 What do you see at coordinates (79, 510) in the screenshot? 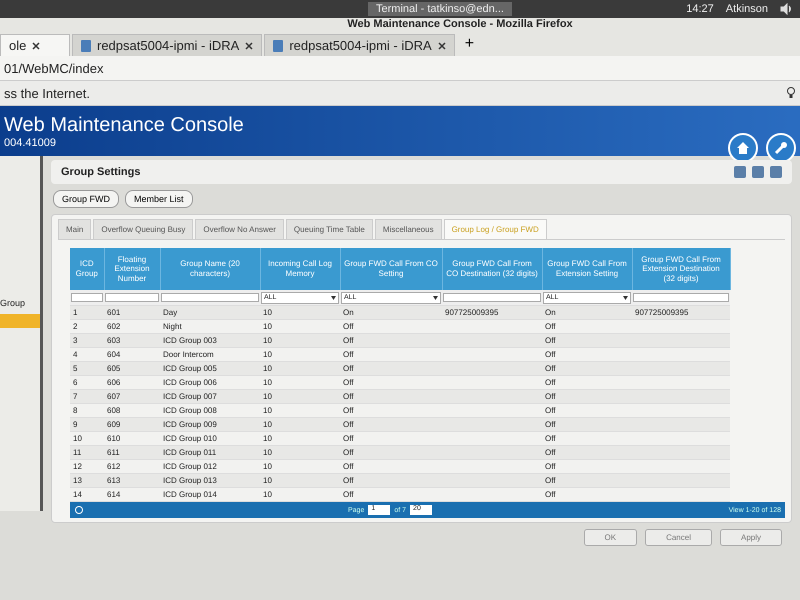
I see `refresh-icon` at bounding box center [79, 510].